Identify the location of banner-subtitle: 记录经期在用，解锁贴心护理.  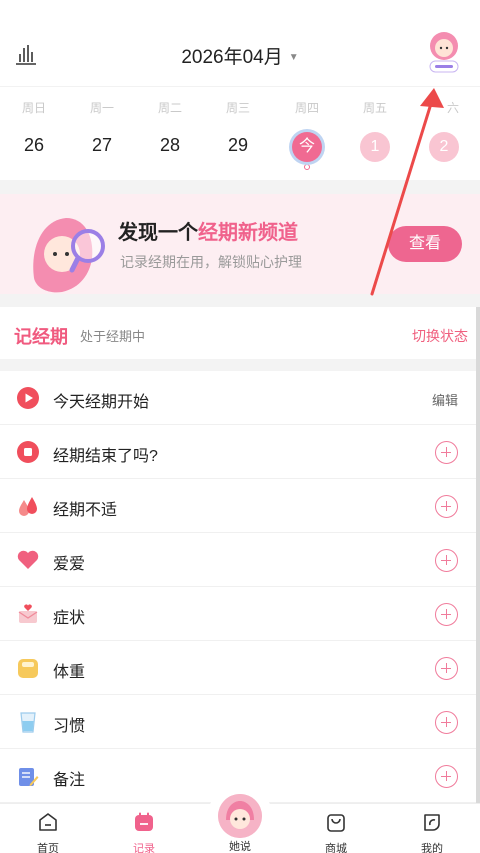
(211, 262).